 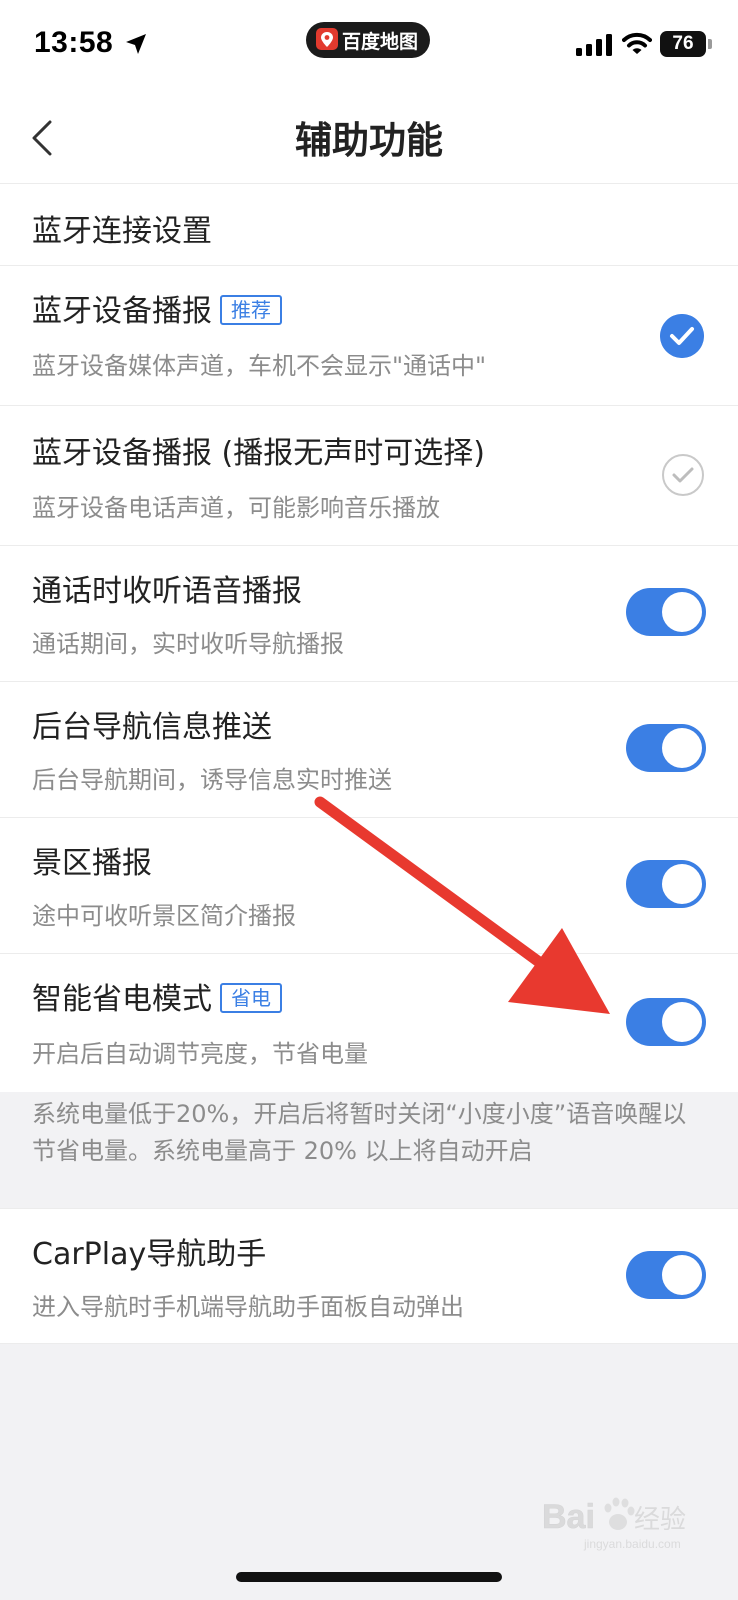 What do you see at coordinates (682, 336) in the screenshot?
I see `selected-check-icon` at bounding box center [682, 336].